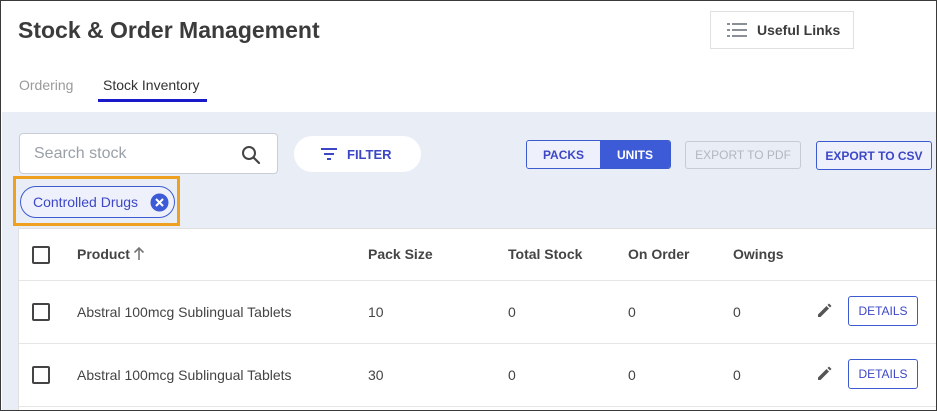 This screenshot has height=411, width=937. Describe the element at coordinates (41, 255) in the screenshot. I see `select-all-checkbox` at that location.